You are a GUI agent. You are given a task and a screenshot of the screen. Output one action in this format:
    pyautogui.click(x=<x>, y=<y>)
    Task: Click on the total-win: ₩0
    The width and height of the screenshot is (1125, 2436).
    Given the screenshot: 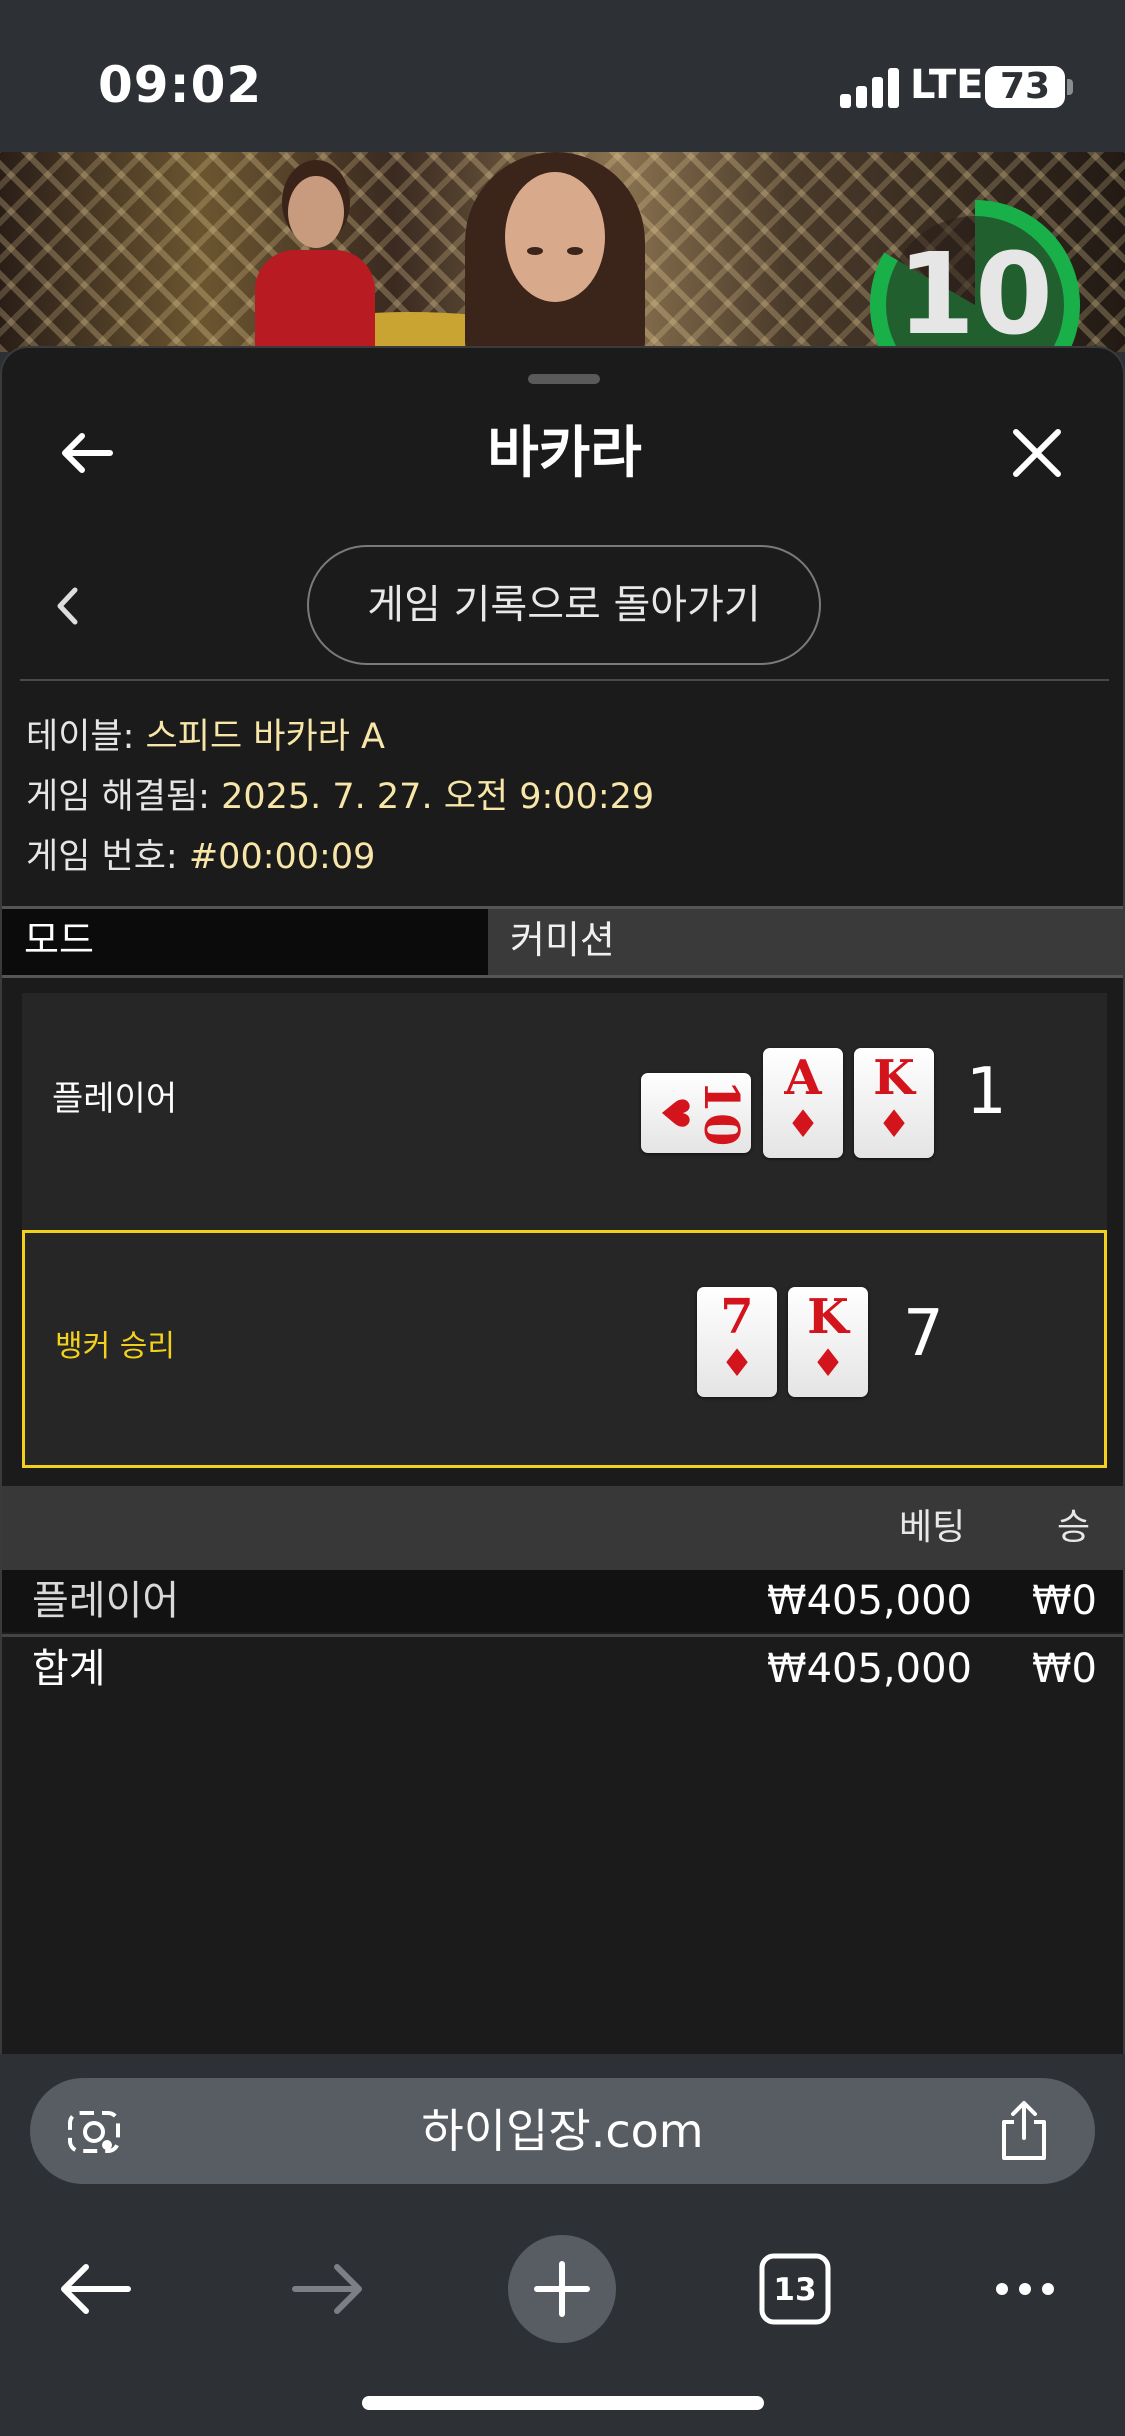 What is the action you would take?
    pyautogui.click(x=1064, y=1669)
    